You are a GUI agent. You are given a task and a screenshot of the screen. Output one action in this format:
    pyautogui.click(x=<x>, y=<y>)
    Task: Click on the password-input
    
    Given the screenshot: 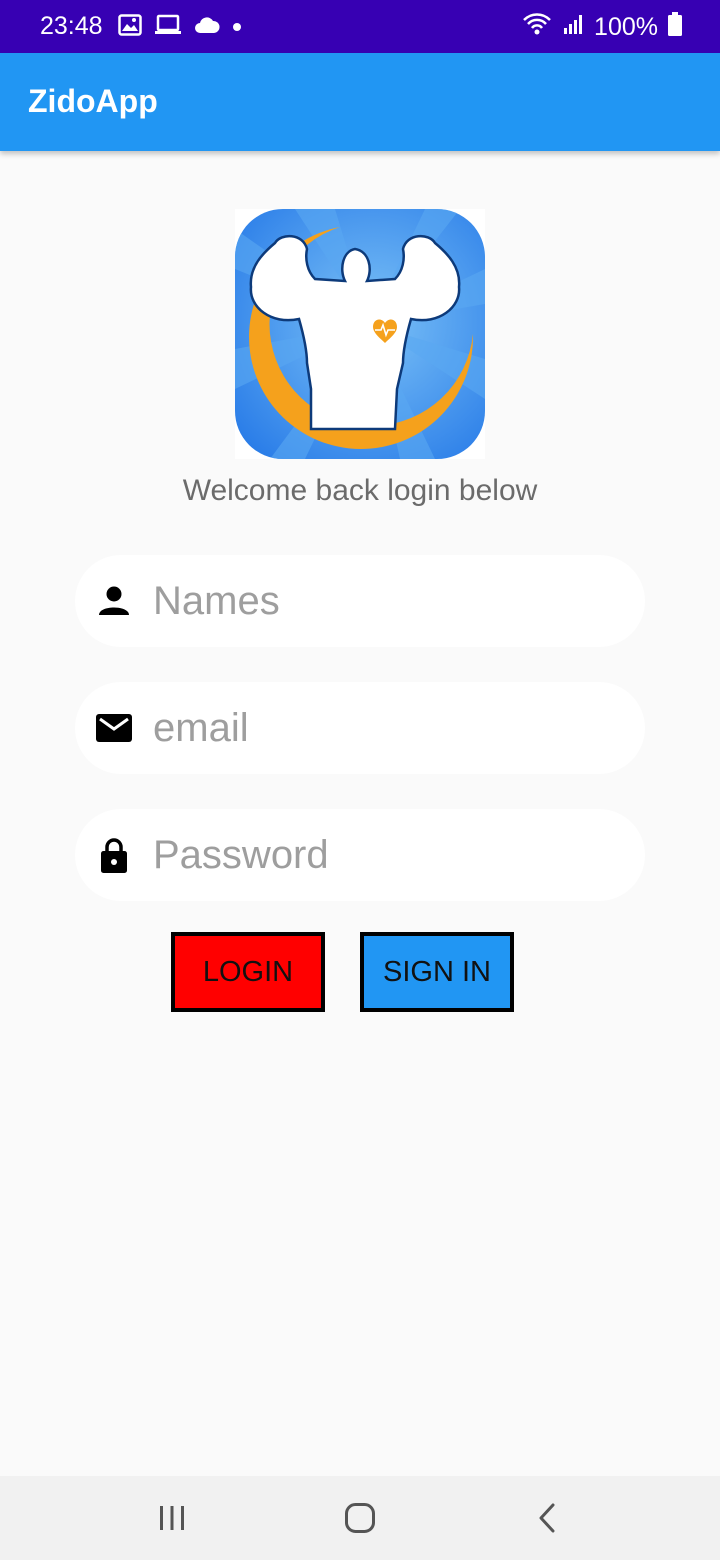 What is the action you would take?
    pyautogui.click(x=388, y=855)
    